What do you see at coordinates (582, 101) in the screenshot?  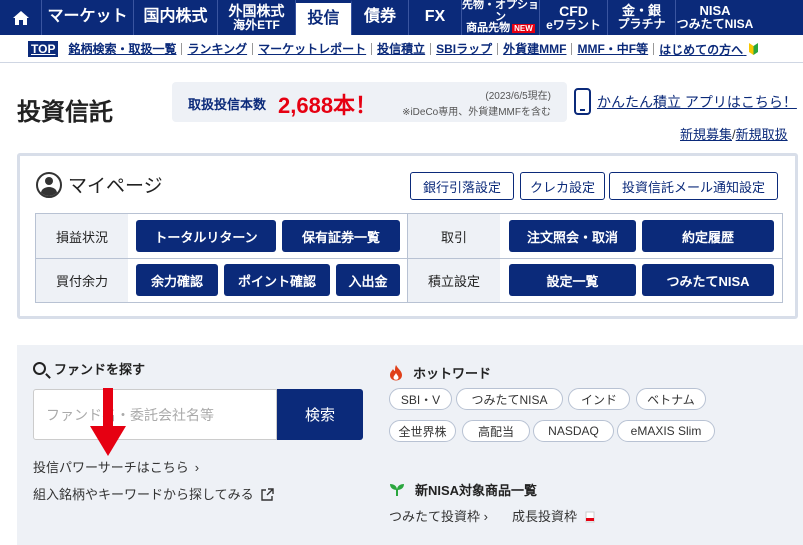 I see `smartphone-icon` at bounding box center [582, 101].